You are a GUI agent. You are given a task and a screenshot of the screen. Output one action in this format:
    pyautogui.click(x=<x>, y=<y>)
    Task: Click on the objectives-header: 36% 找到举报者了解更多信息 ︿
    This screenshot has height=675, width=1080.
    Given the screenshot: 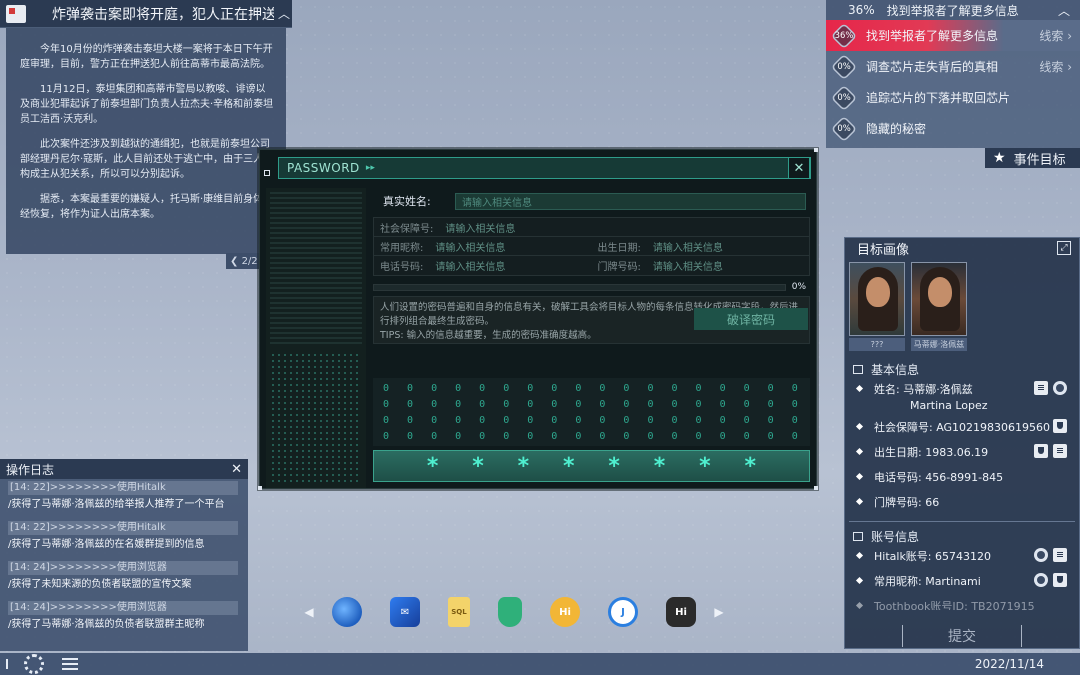 What is the action you would take?
    pyautogui.click(x=953, y=10)
    